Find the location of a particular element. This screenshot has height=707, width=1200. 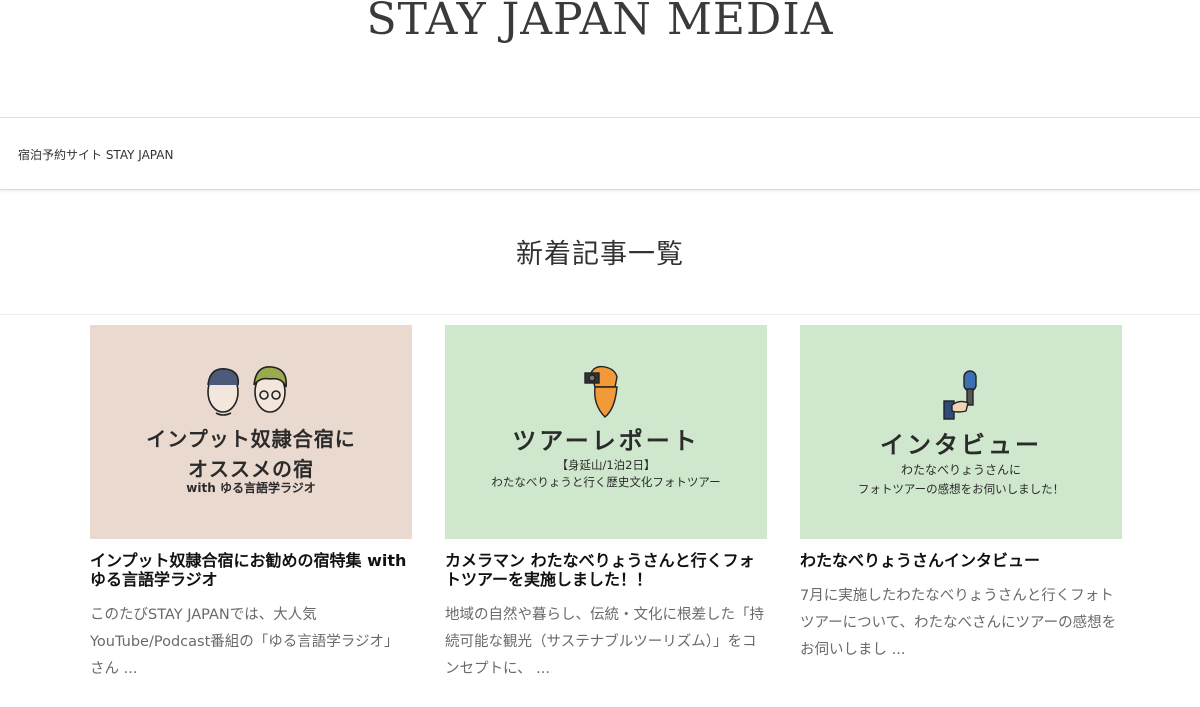

section-divider is located at coordinates (600, 314).